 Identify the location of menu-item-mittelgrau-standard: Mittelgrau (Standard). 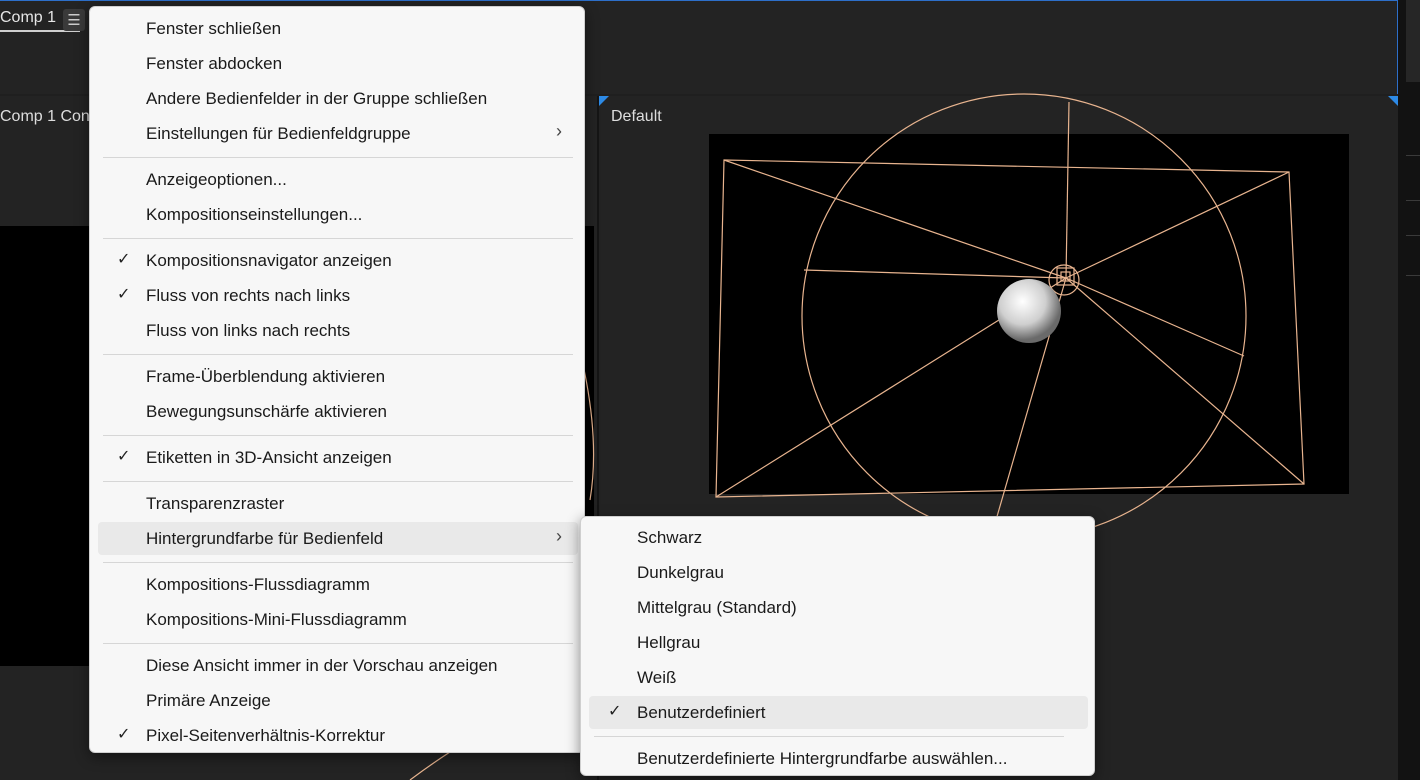
(838, 607).